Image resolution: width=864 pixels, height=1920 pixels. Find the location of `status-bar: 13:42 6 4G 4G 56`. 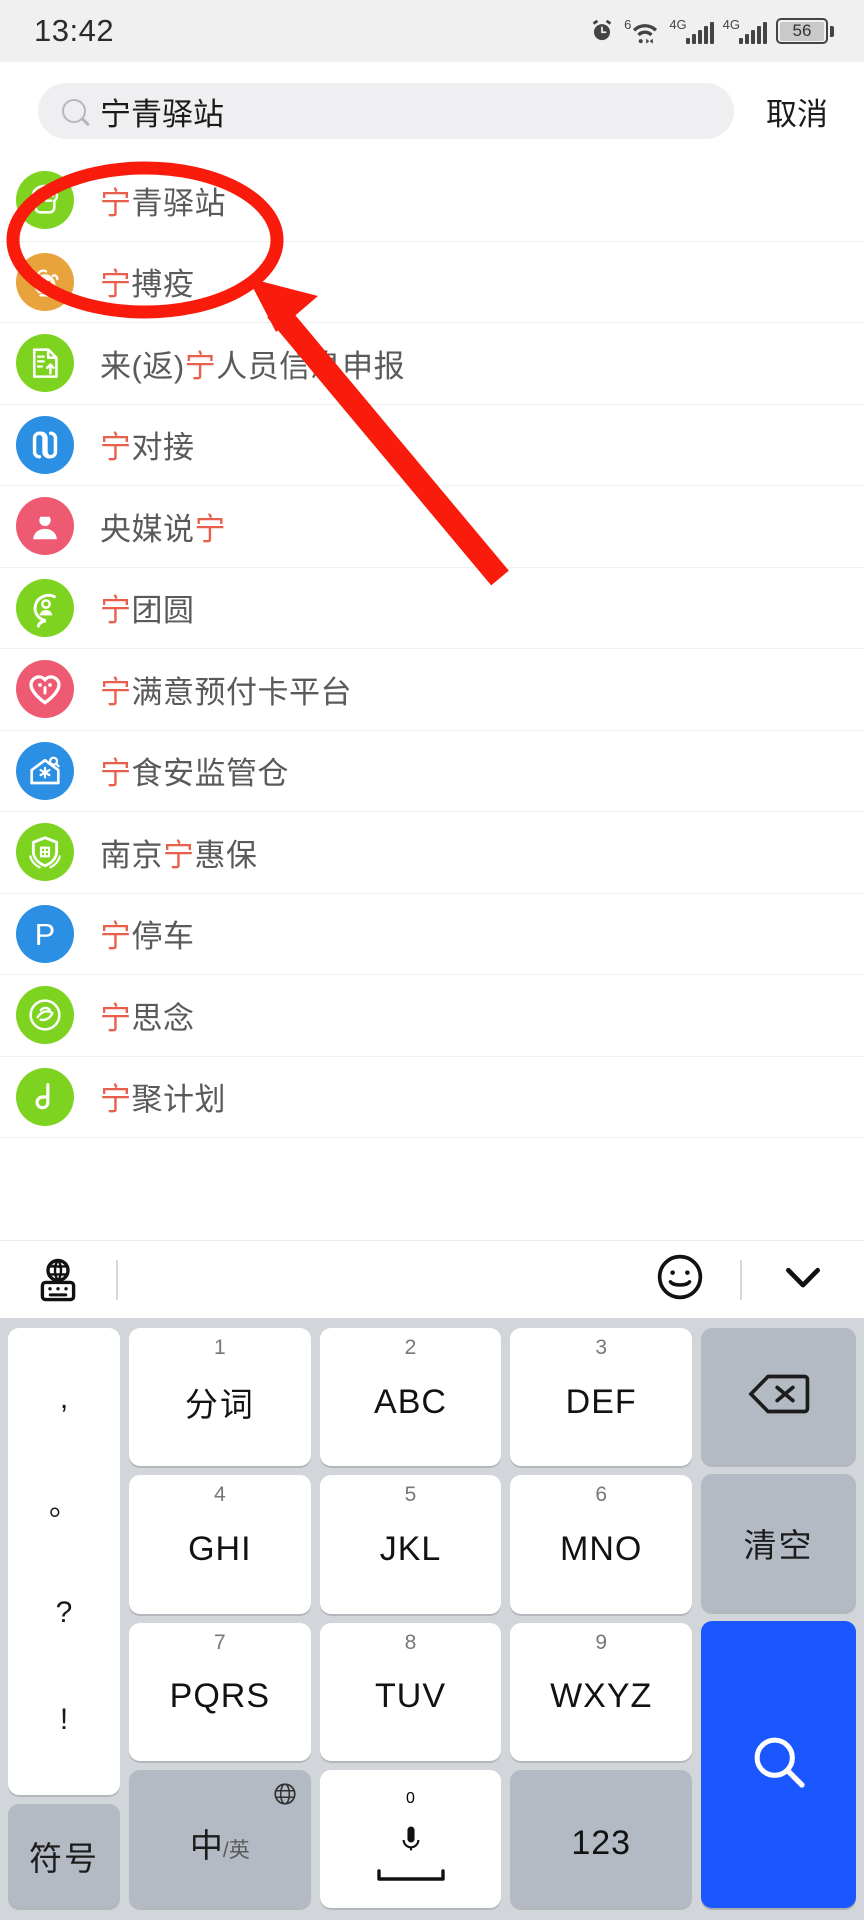

status-bar: 13:42 6 4G 4G 56 is located at coordinates (432, 31).